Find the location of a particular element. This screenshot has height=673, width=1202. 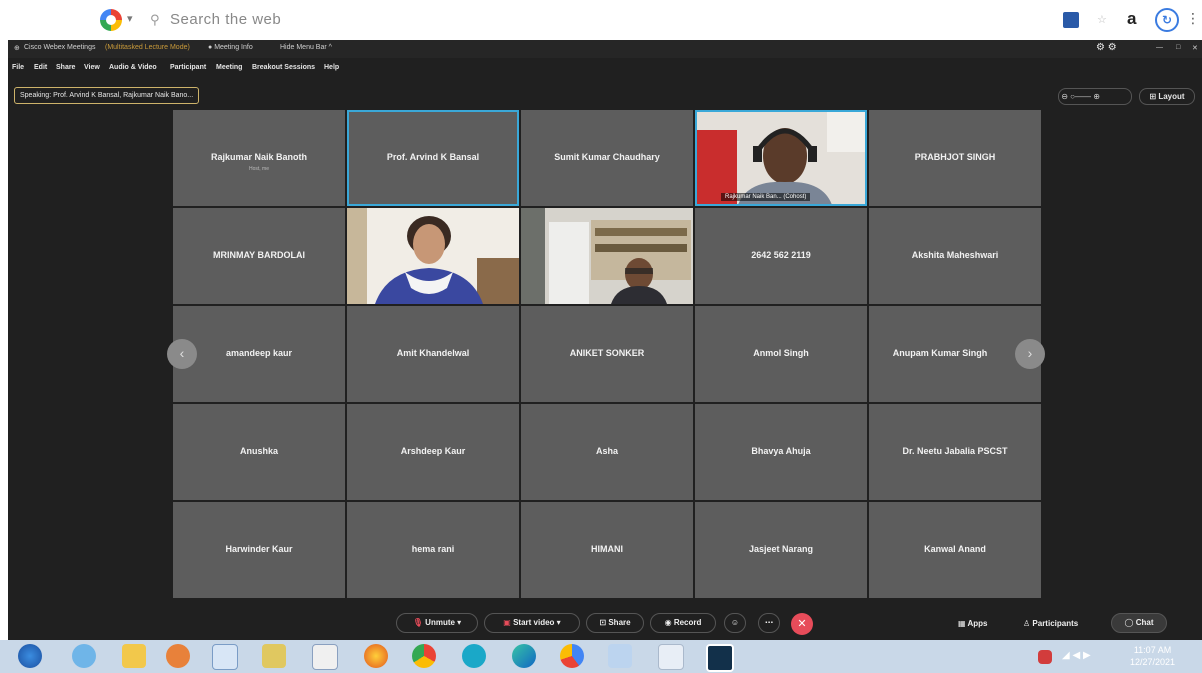

clock-date: 12/27/2021 is located at coordinates (1153, 662).